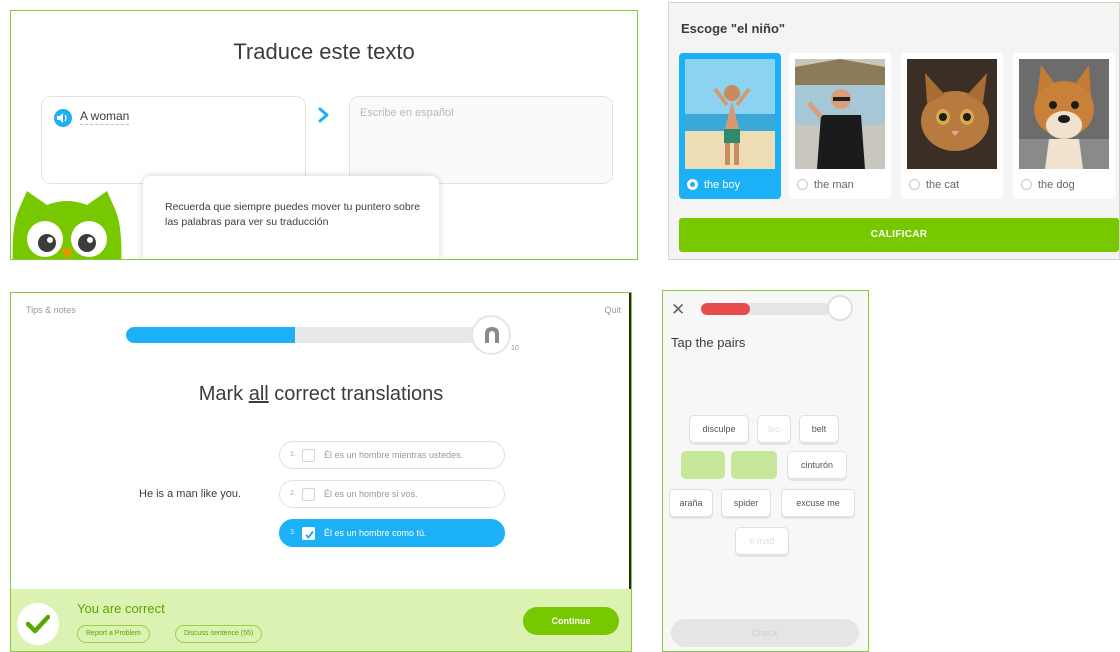 This screenshot has width=1120, height=652. Describe the element at coordinates (762, 541) in the screenshot. I see `word-tile-used: ti mad` at that location.